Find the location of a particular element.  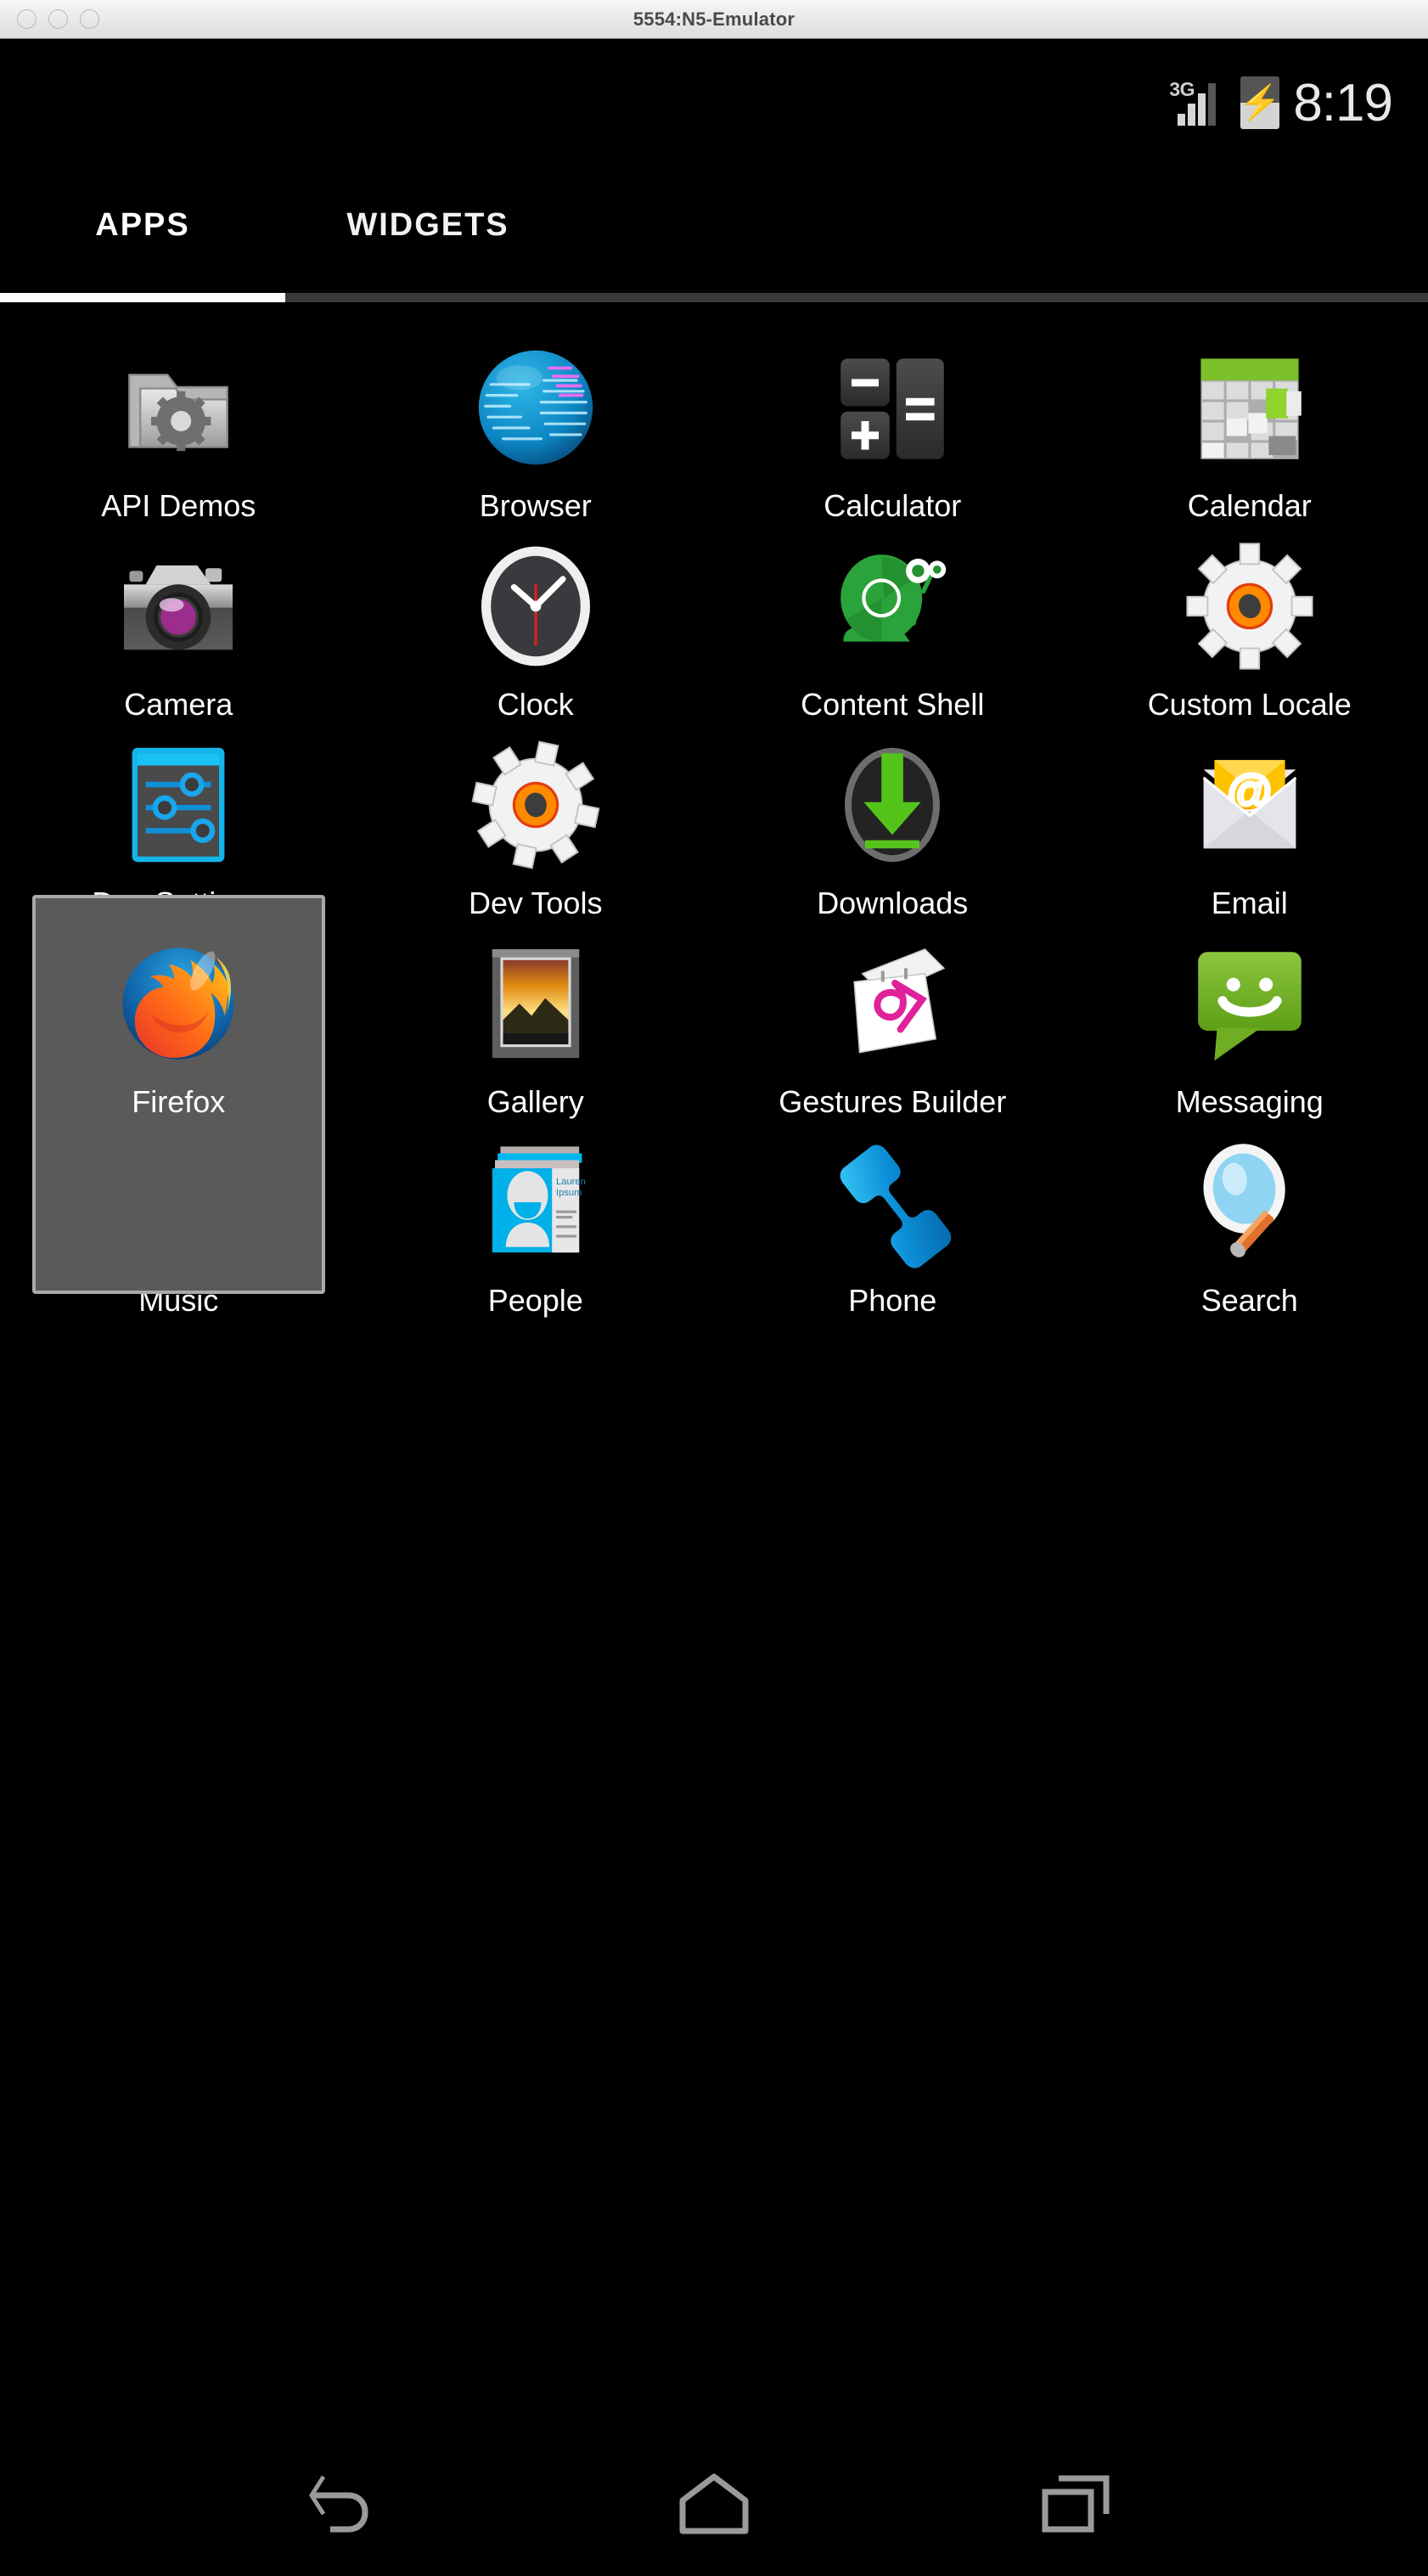

app-item-clock: Clock is located at coordinates (536, 625).